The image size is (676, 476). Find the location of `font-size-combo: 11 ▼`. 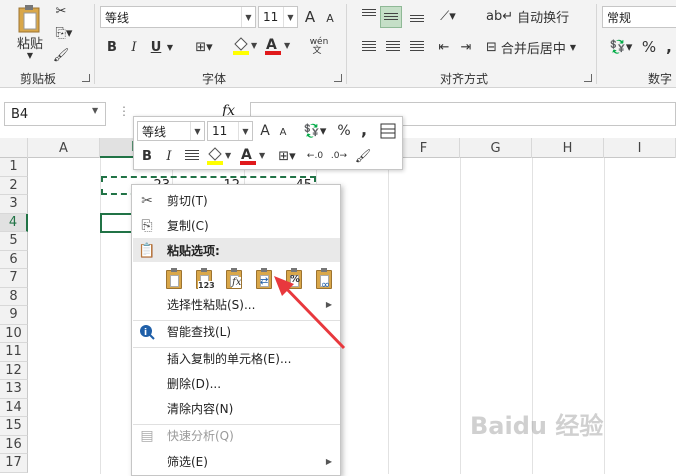

font-size-combo: 11 ▼ is located at coordinates (278, 17).